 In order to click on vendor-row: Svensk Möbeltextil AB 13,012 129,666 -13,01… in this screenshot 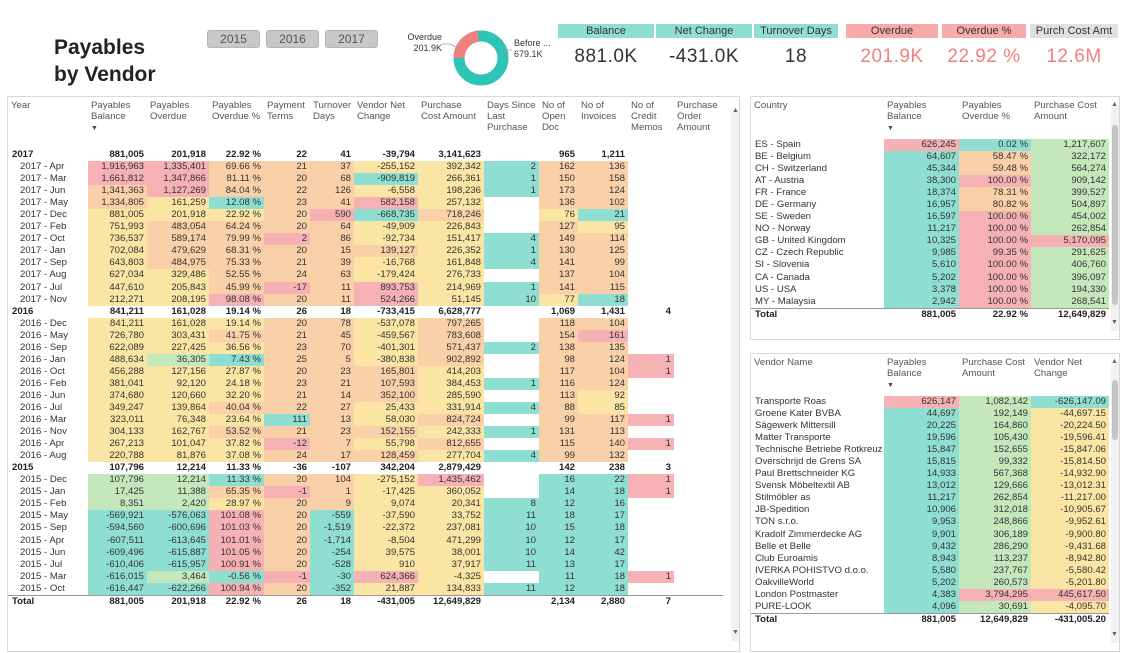, I will do `click(930, 486)`.